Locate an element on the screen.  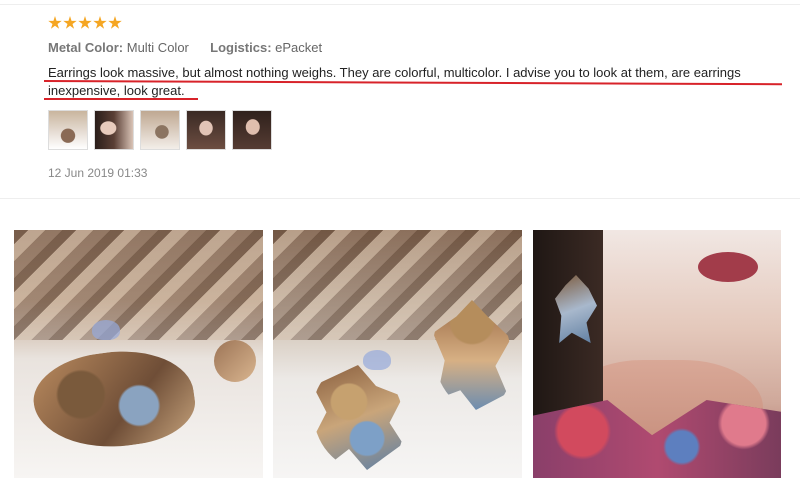
earring-stud is located at coordinates (235, 361).